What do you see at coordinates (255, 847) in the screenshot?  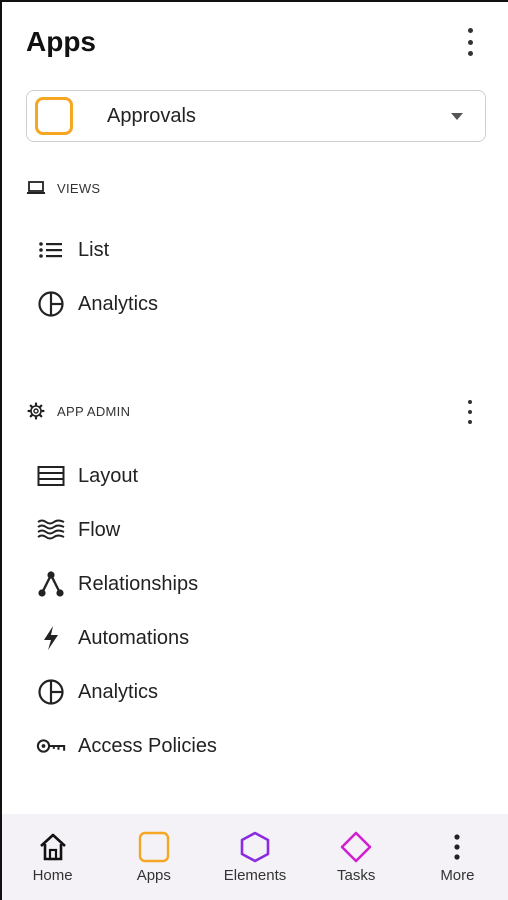 I see `hexagon-icon` at bounding box center [255, 847].